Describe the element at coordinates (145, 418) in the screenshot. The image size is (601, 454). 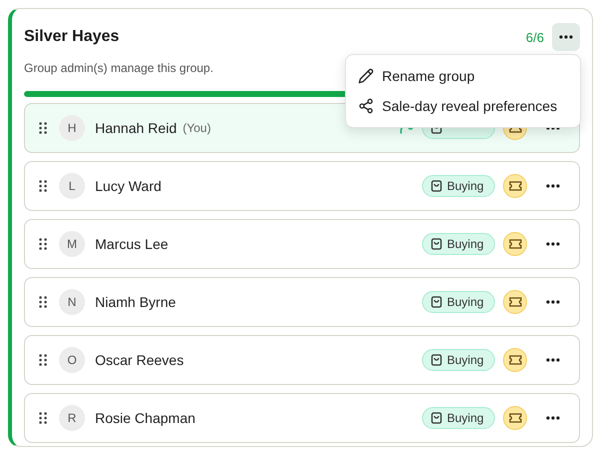
I see `member-name: Rosie Chapman` at that location.